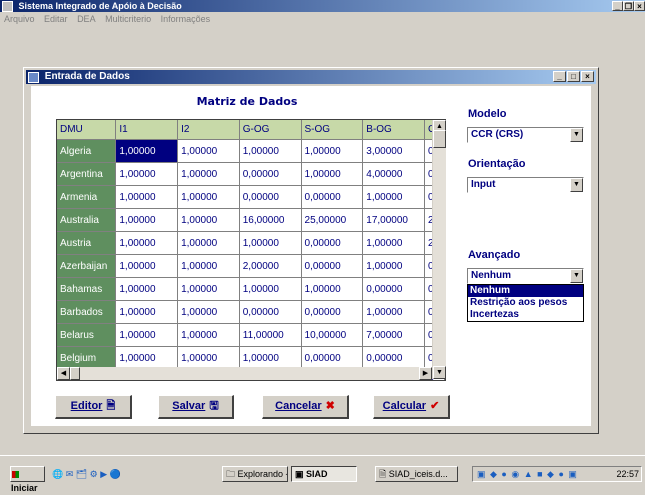 The width and height of the screenshot is (645, 495). Describe the element at coordinates (394, 151) in the screenshot. I see `grid-cell: 3,00000` at that location.